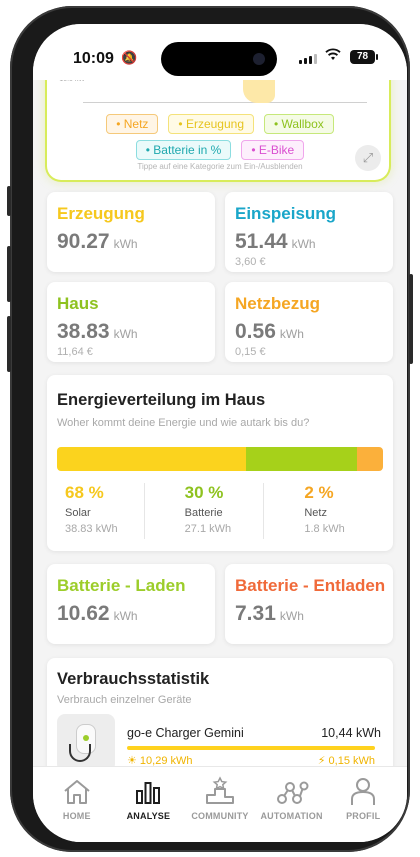 This screenshot has height=857, width=420. What do you see at coordinates (121, 585) in the screenshot?
I see `batterie-laden-title: Batterie - Laden` at bounding box center [121, 585].